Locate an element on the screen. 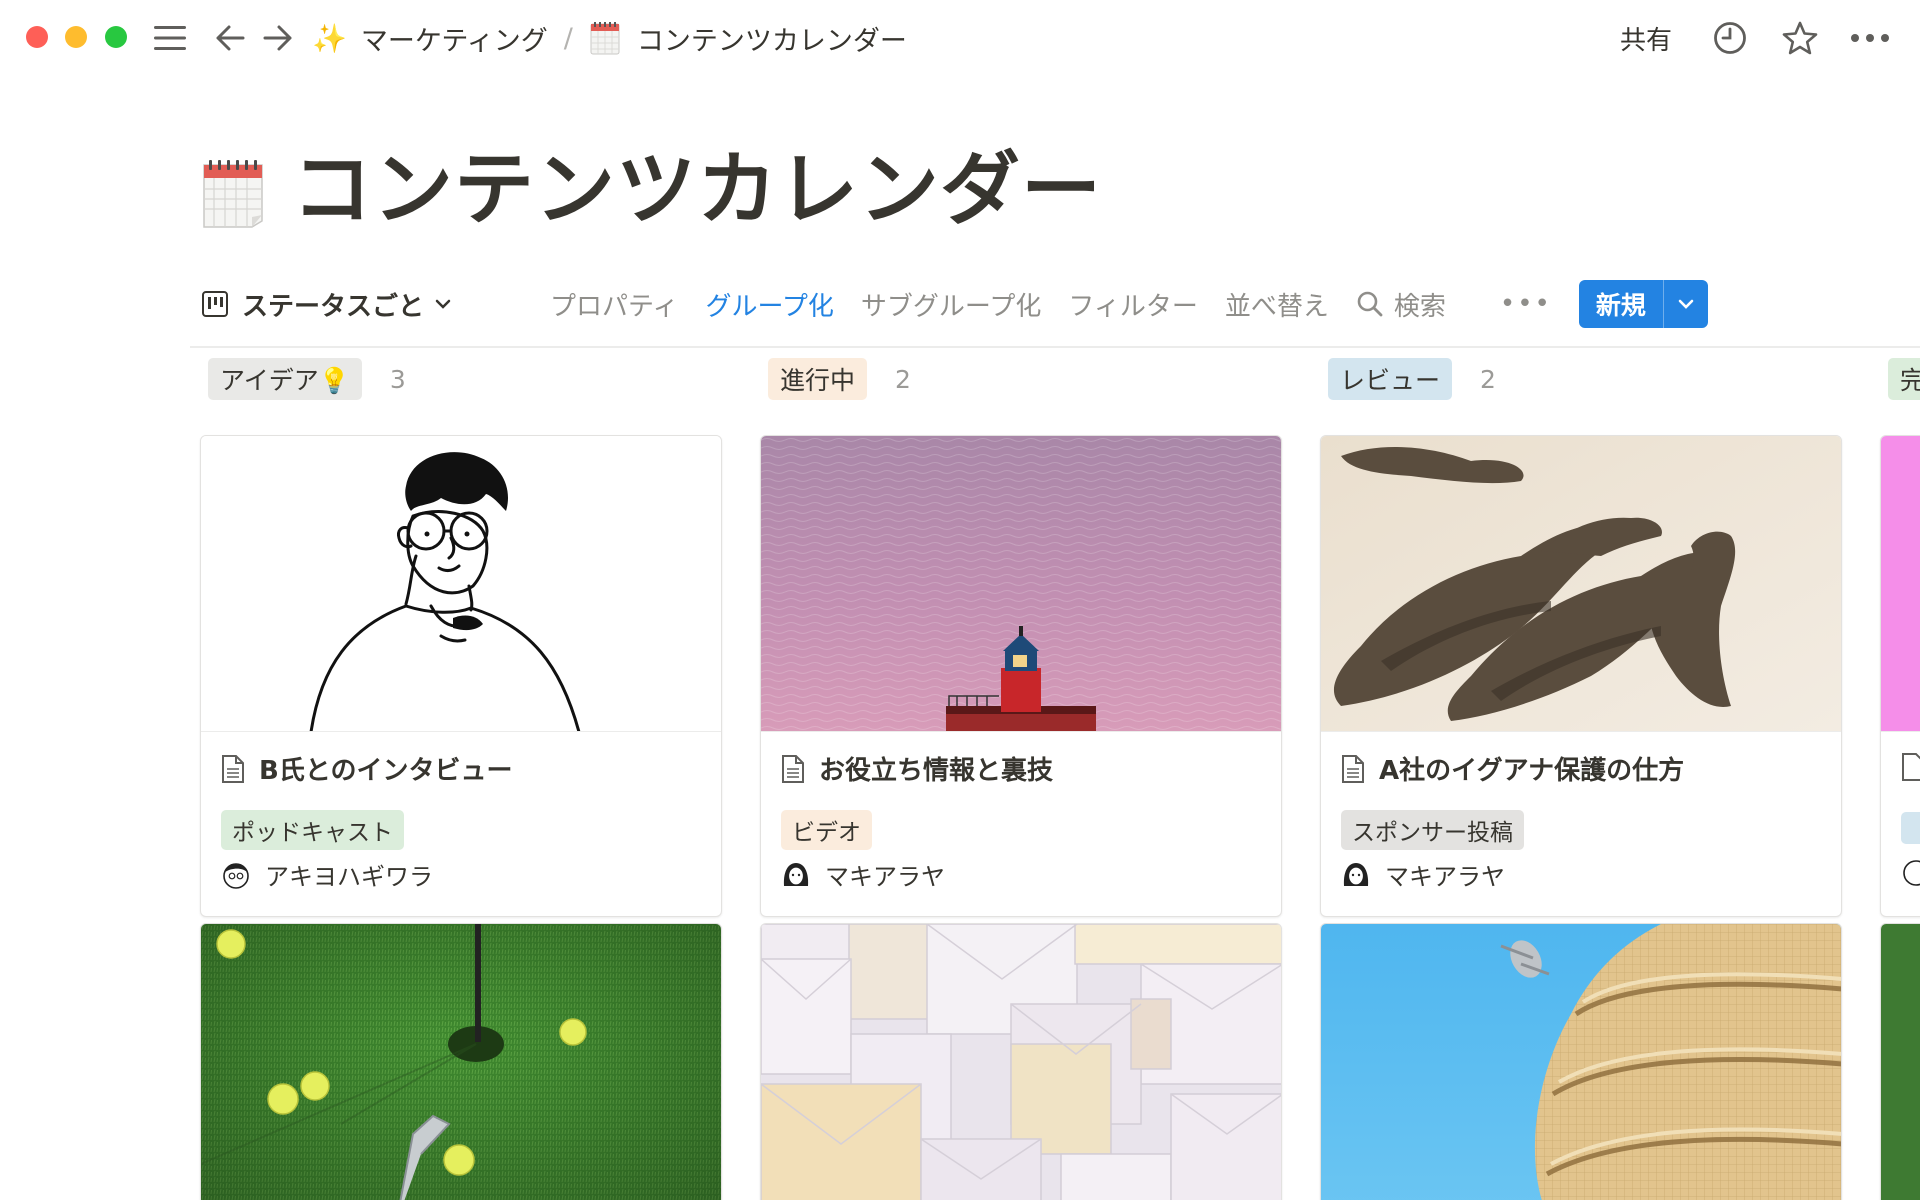 The image size is (1920, 1200). breadcrumb-item-marketing: ✨ マーケティング is located at coordinates (430, 38).